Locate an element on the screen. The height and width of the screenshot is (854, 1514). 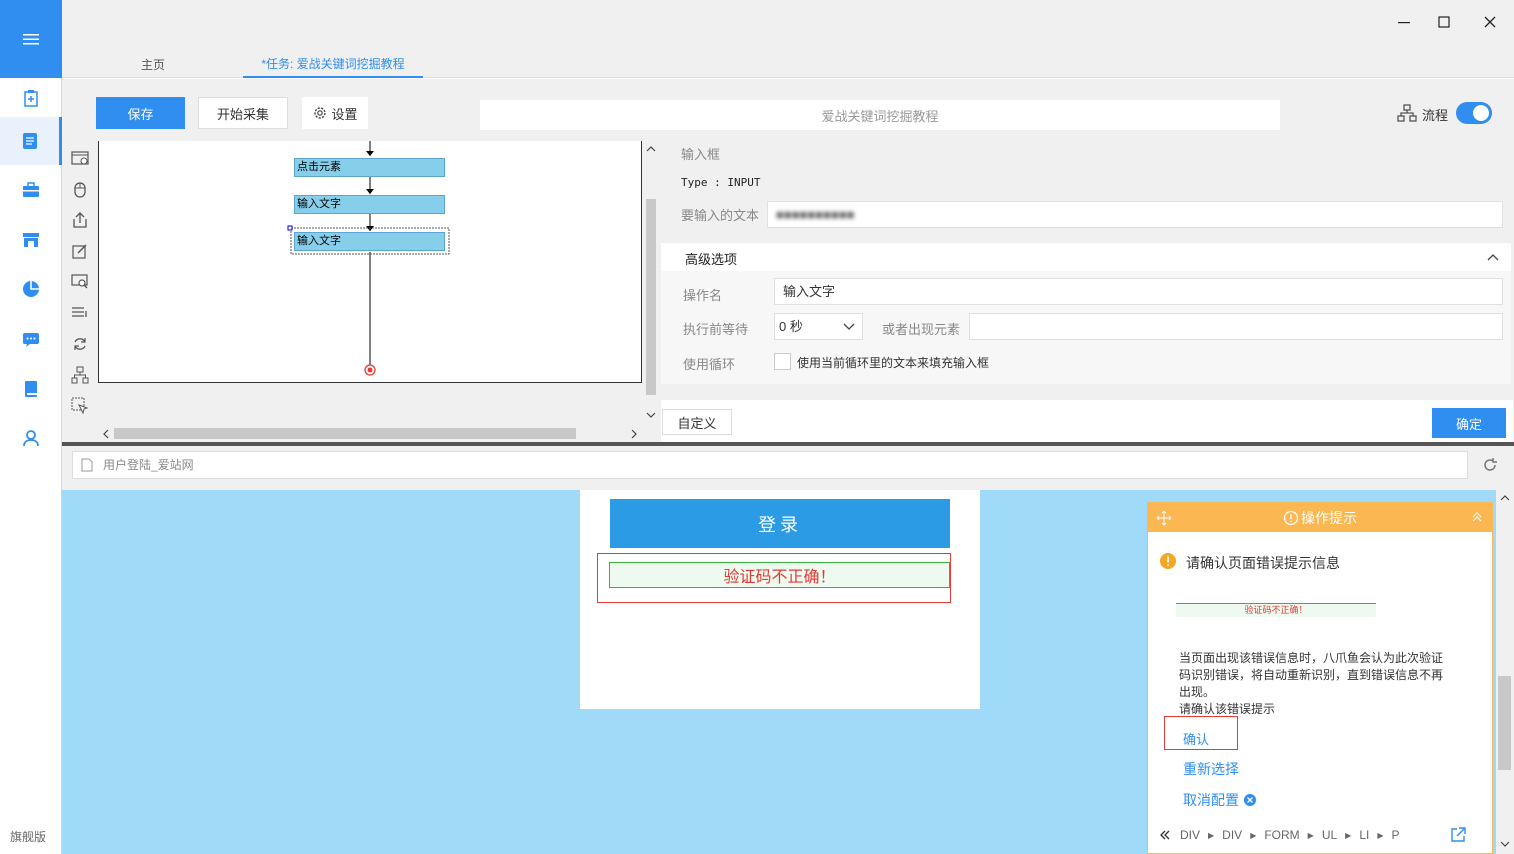
hint-reselect-link: 重新选择 is located at coordinates (1211, 769).